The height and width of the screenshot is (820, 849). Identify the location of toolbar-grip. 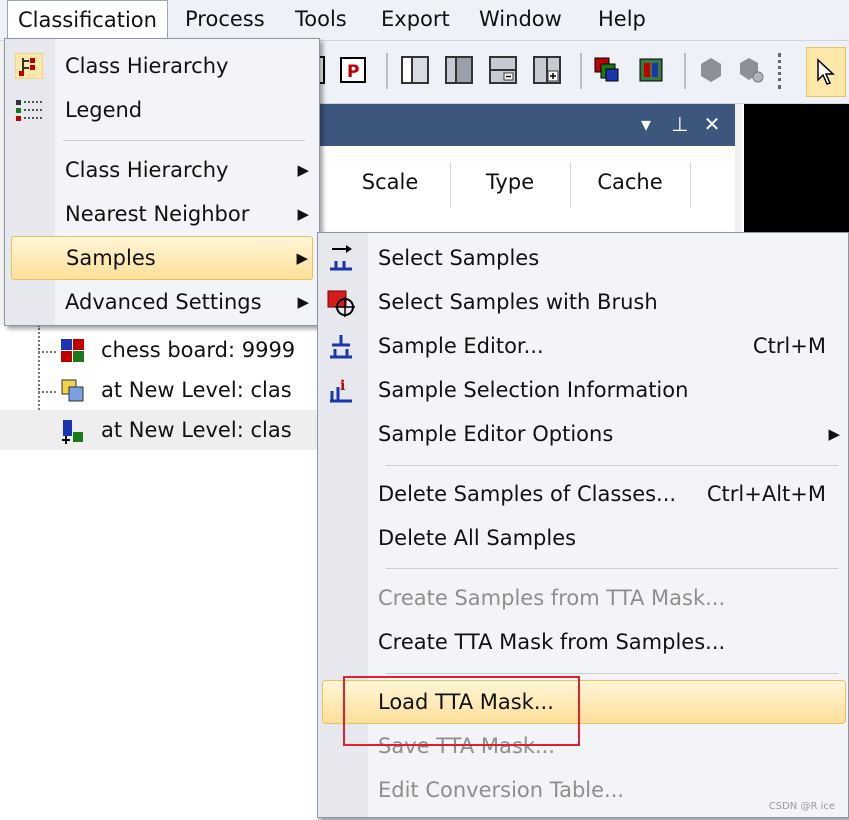
(781, 71).